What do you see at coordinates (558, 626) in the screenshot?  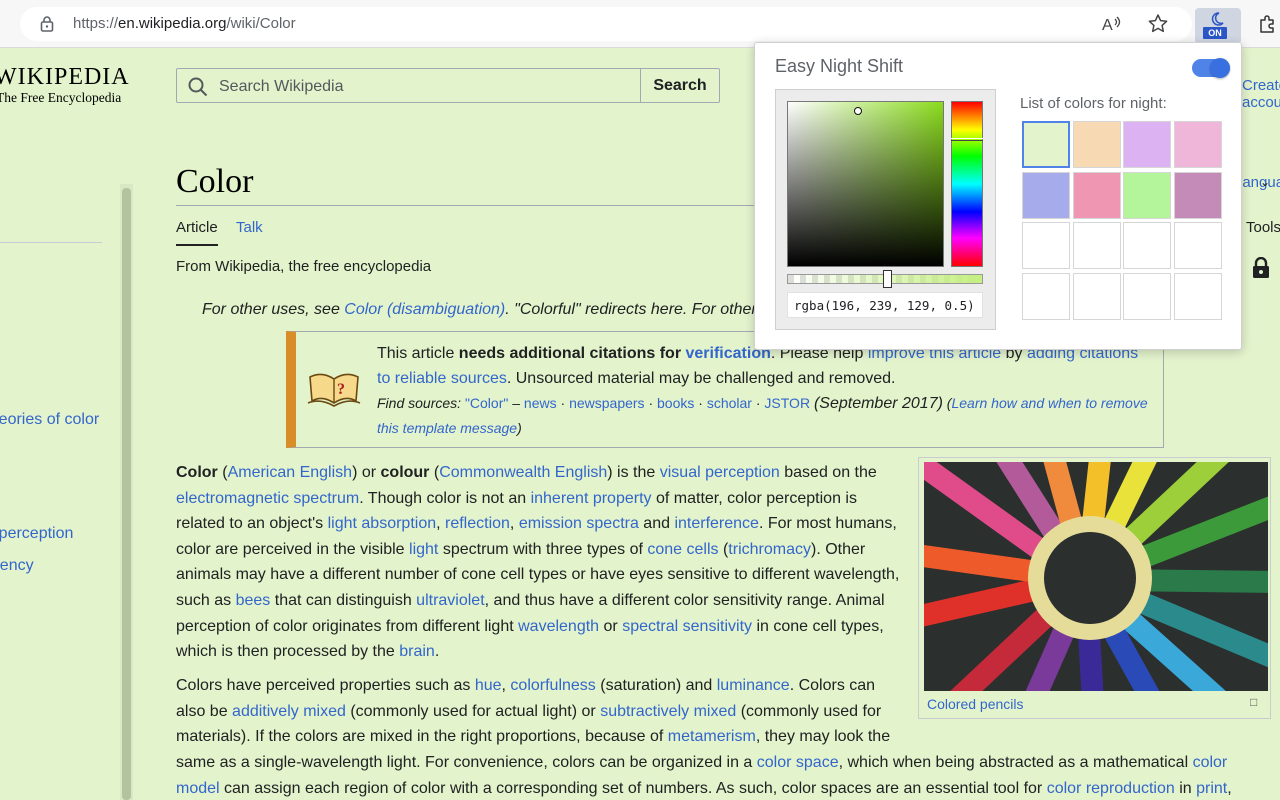 I see `body-link: wavelength` at bounding box center [558, 626].